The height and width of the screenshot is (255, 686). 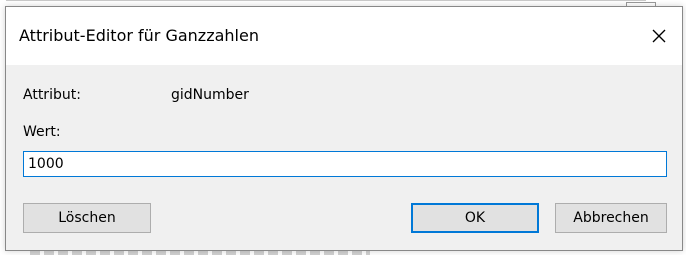 What do you see at coordinates (475, 218) in the screenshot?
I see `ok-button: OK` at bounding box center [475, 218].